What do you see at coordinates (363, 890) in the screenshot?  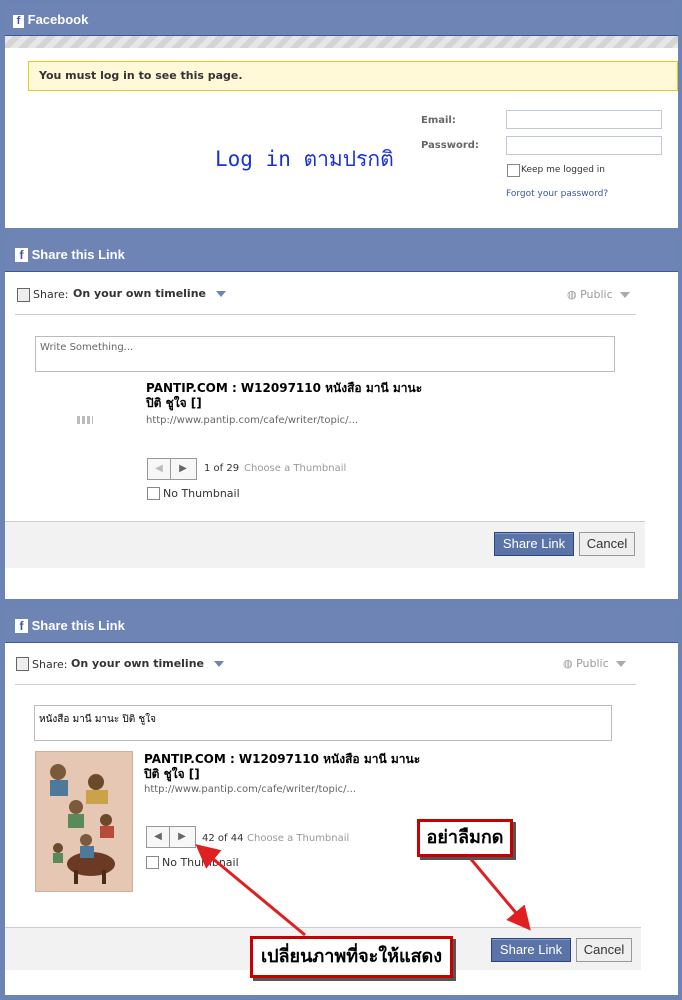 I see `annotation-arrows` at bounding box center [363, 890].